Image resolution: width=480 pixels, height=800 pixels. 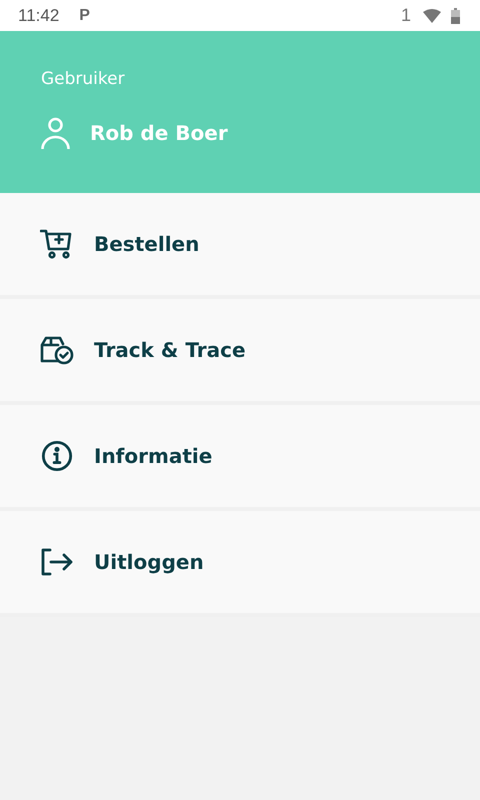 I want to click on logout-icon, so click(x=57, y=562).